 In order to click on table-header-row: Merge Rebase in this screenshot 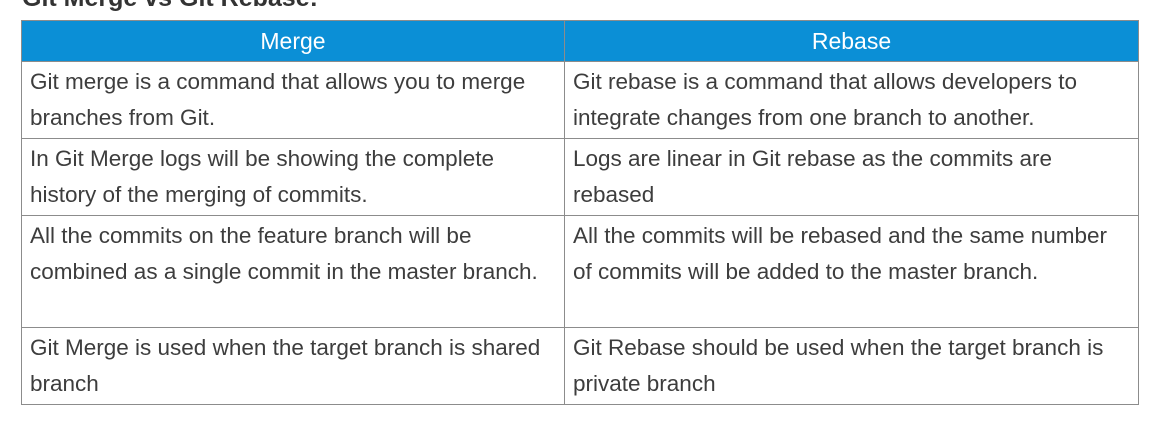, I will do `click(580, 41)`.